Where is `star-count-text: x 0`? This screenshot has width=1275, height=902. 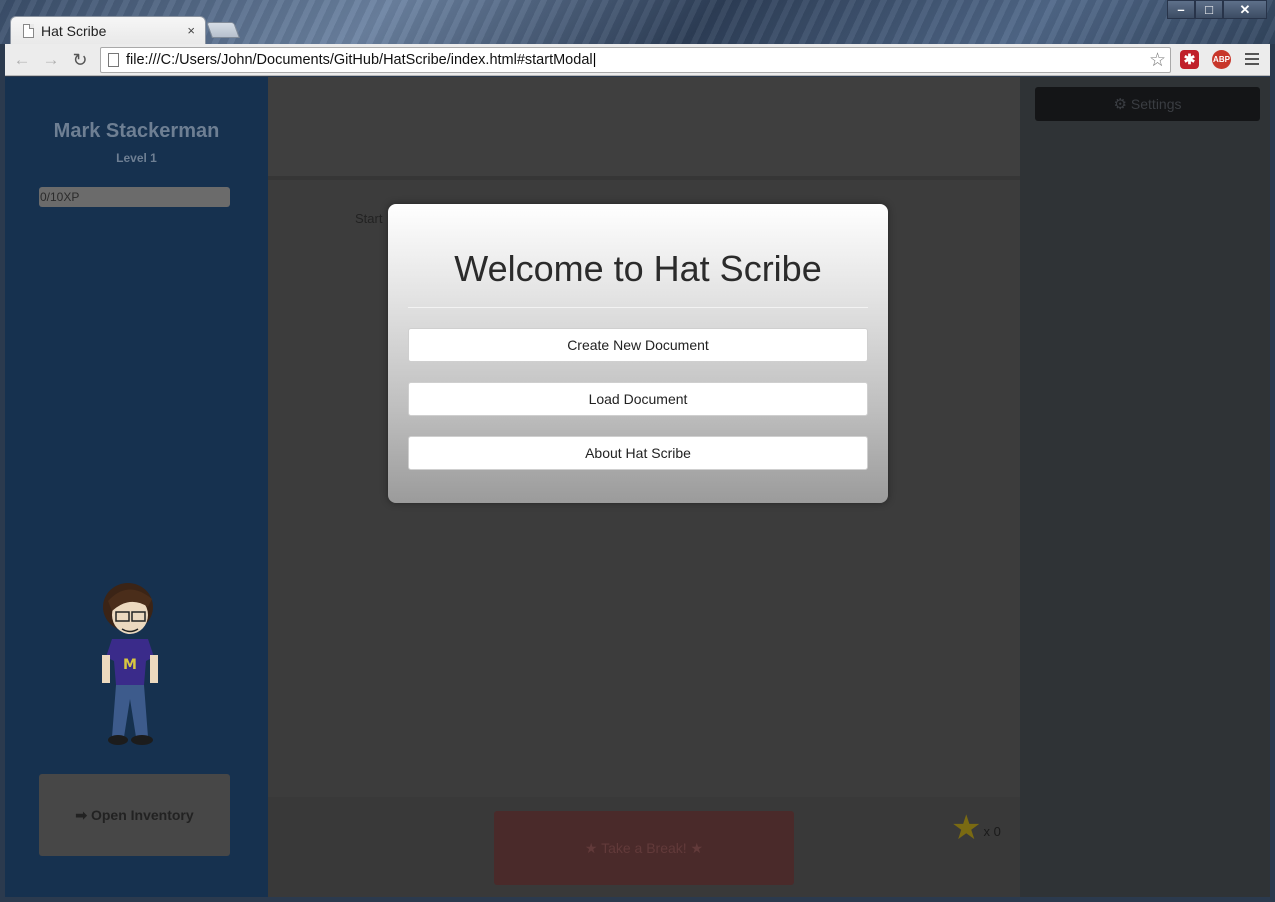
star-count-text: x 0 is located at coordinates (992, 831).